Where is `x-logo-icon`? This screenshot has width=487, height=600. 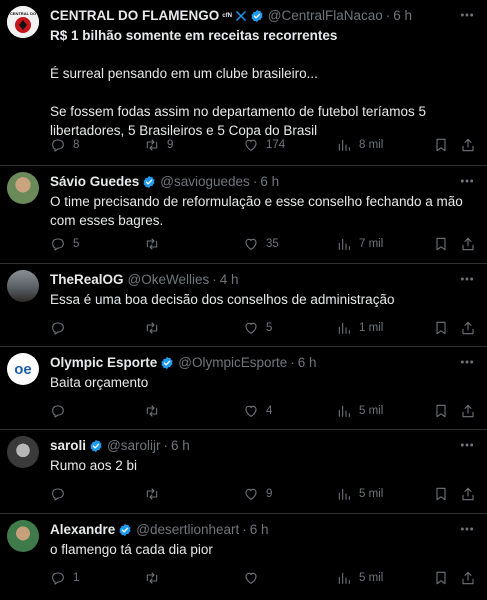 x-logo-icon is located at coordinates (240, 16).